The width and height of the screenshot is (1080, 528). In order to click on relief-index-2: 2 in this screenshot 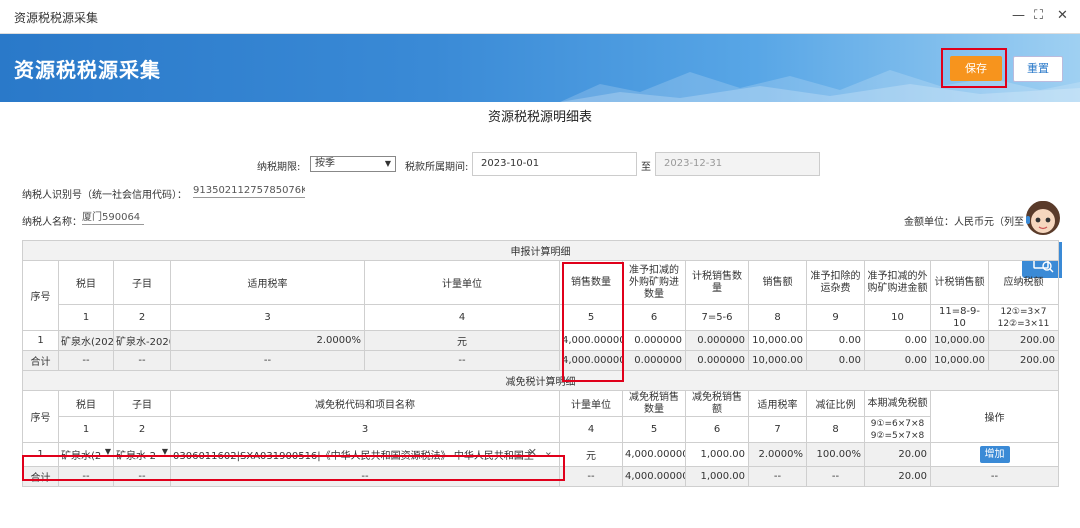, I will do `click(142, 429)`.